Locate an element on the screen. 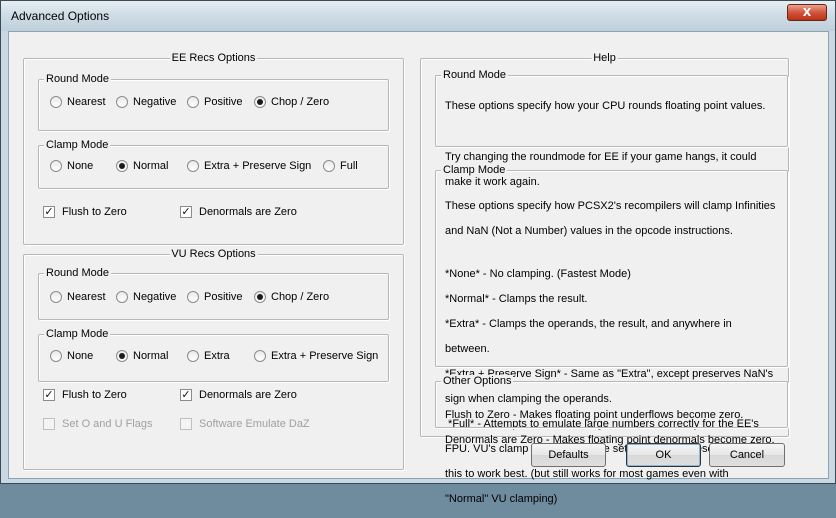 This screenshot has height=518, width=836. ee-round-nearest-radio: Nearest is located at coordinates (78, 102).